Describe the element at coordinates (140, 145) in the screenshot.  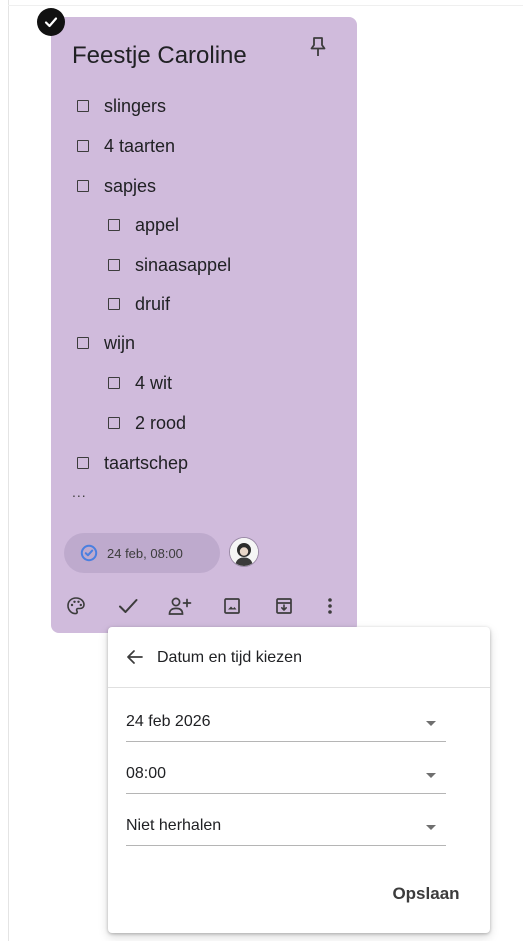
I see `list-item-label: 4 taarten` at that location.